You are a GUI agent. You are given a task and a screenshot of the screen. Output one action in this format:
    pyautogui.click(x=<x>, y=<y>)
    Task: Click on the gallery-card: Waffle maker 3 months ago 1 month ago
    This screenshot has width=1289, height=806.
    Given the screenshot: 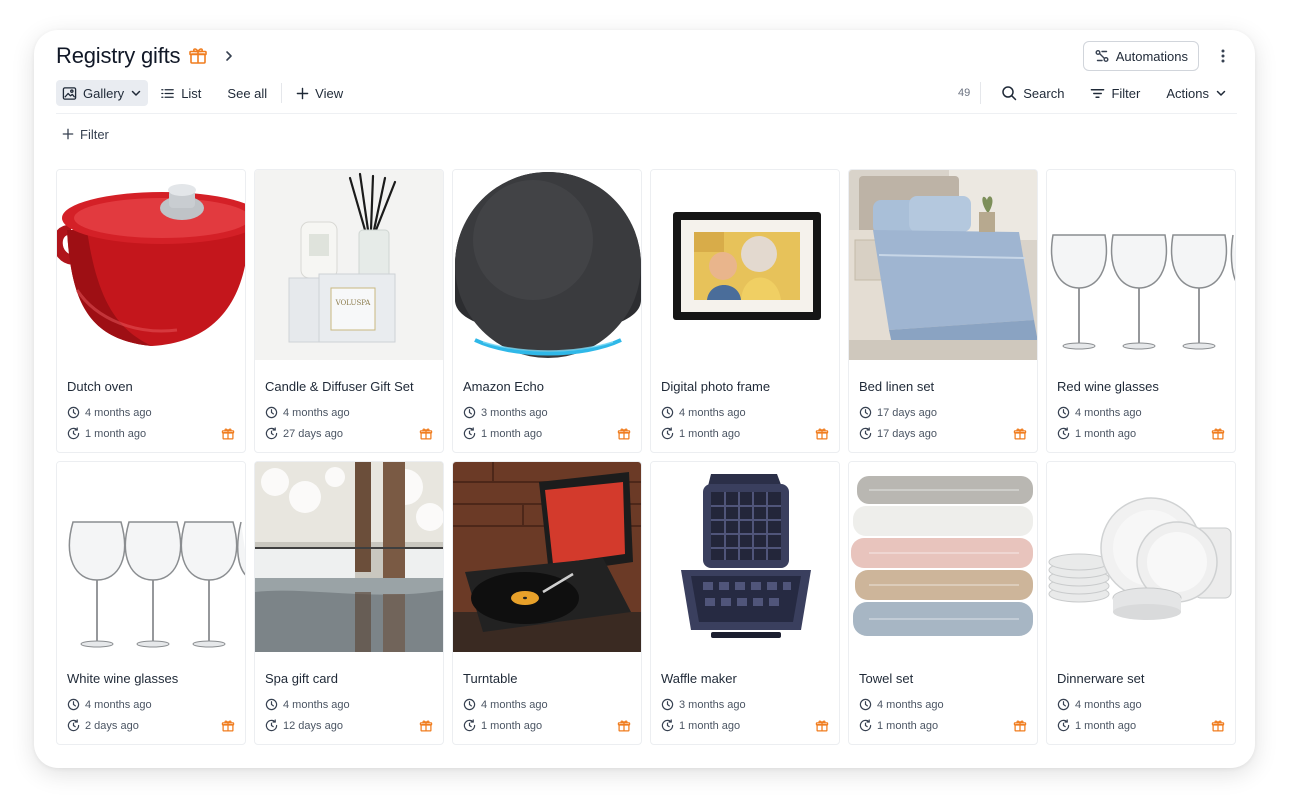 What is the action you would take?
    pyautogui.click(x=745, y=603)
    